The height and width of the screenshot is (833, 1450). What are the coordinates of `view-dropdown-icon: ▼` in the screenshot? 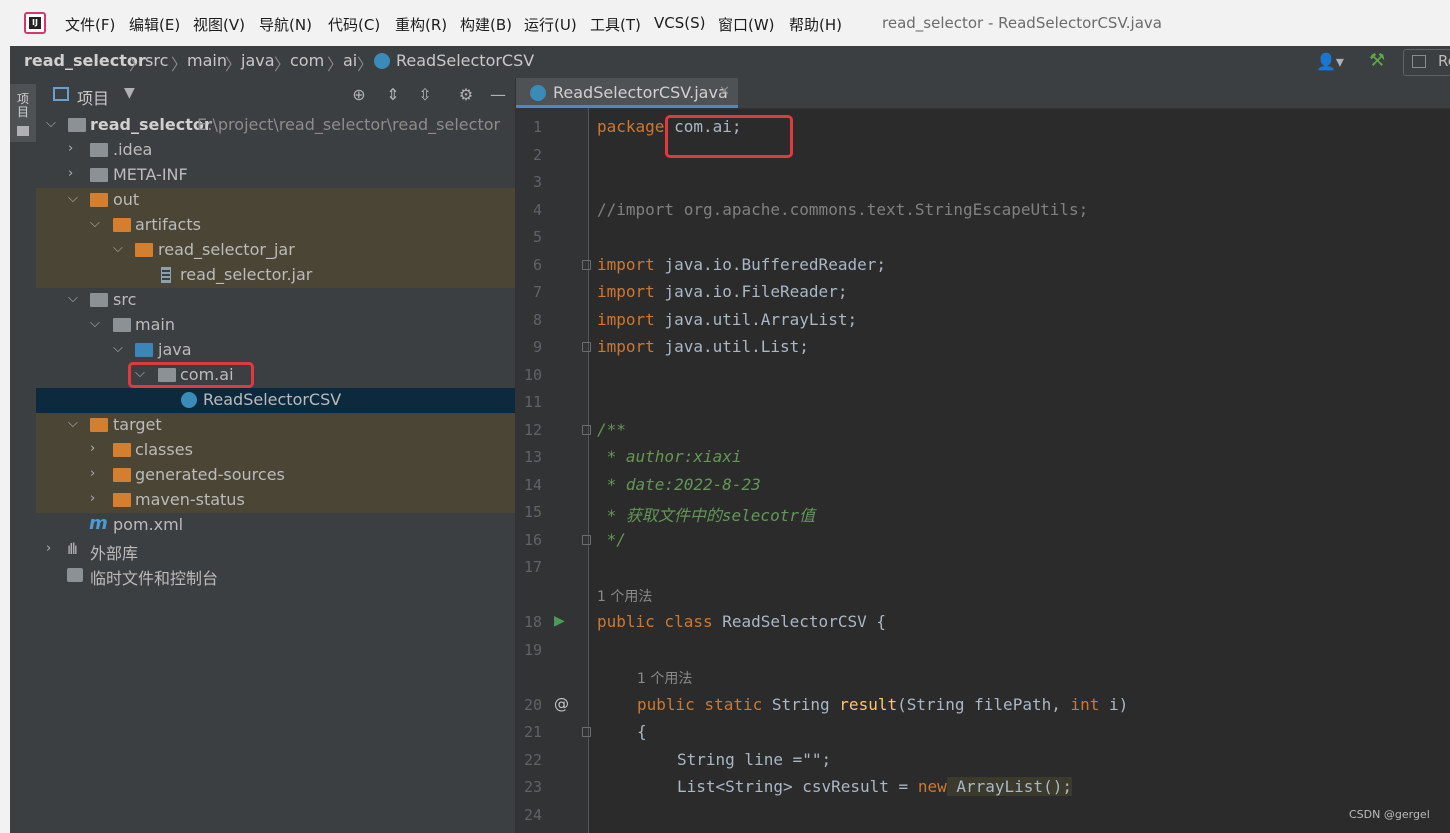 It's located at (129, 93).